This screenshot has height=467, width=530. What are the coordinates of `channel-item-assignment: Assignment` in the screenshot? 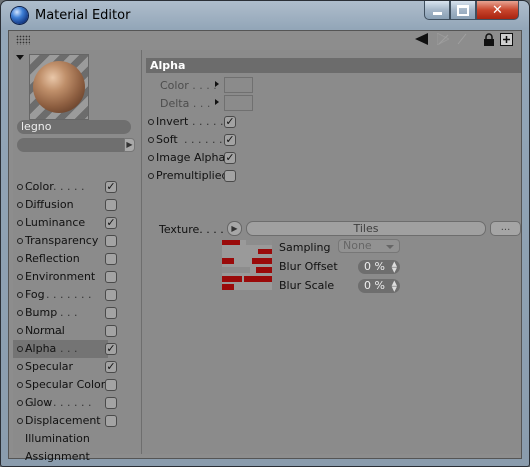 It's located at (75, 457).